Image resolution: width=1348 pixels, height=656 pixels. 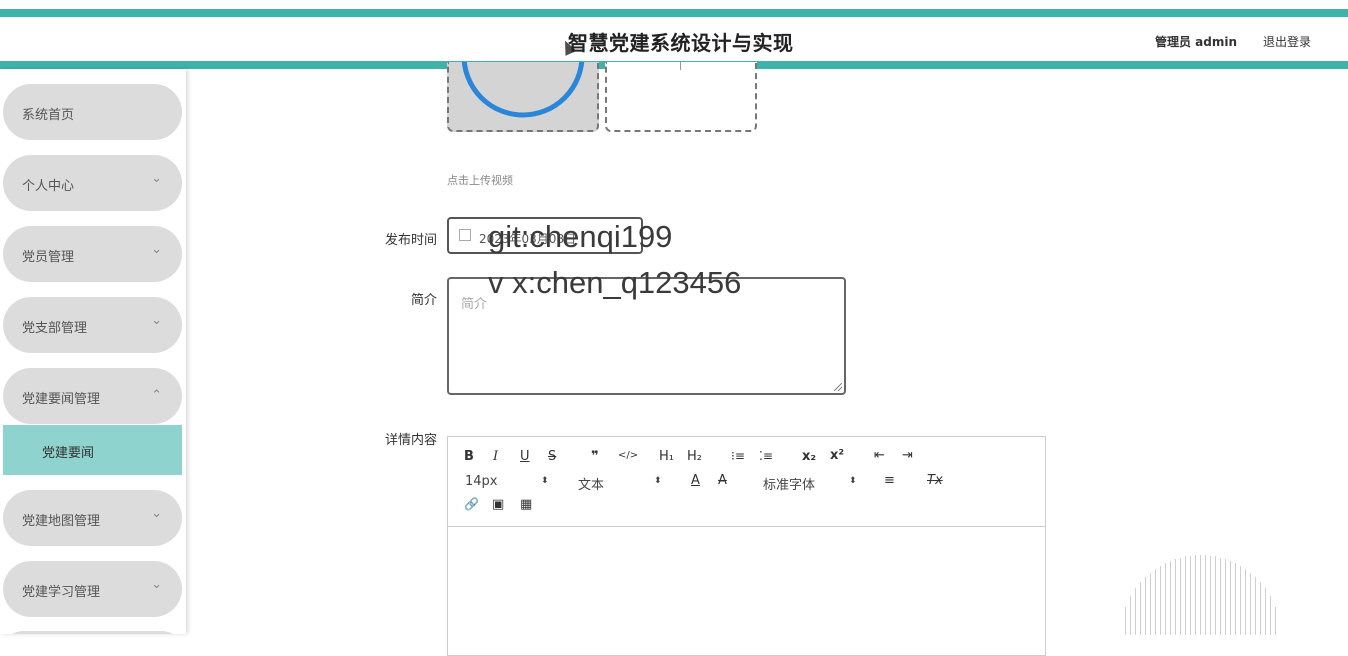 I want to click on watermark-line-2: v x:chen_q123456, so click(x=615, y=282).